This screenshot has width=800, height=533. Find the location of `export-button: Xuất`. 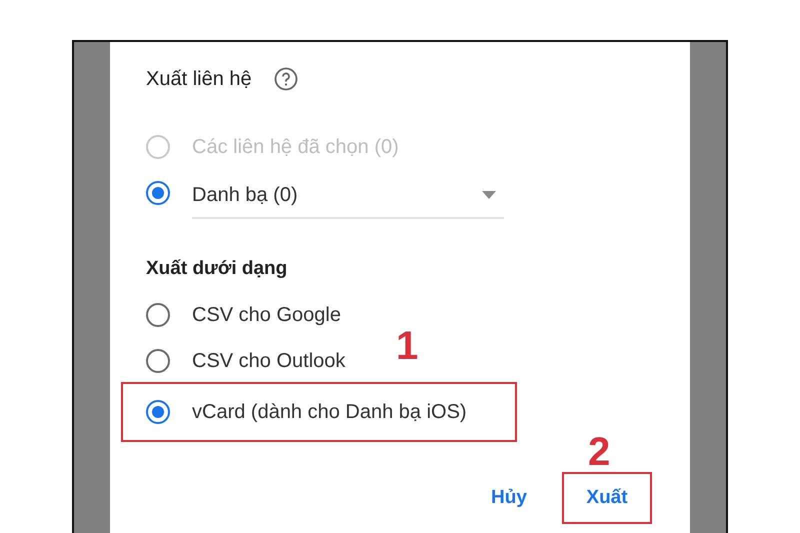

export-button: Xuất is located at coordinates (607, 498).